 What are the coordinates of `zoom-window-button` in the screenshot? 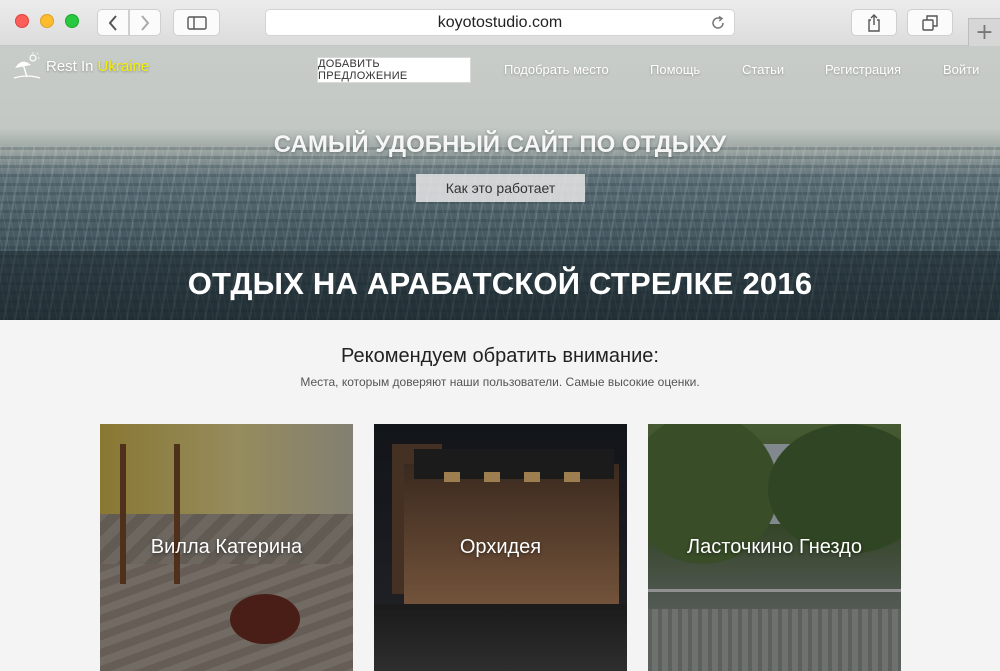 It's located at (72, 21).